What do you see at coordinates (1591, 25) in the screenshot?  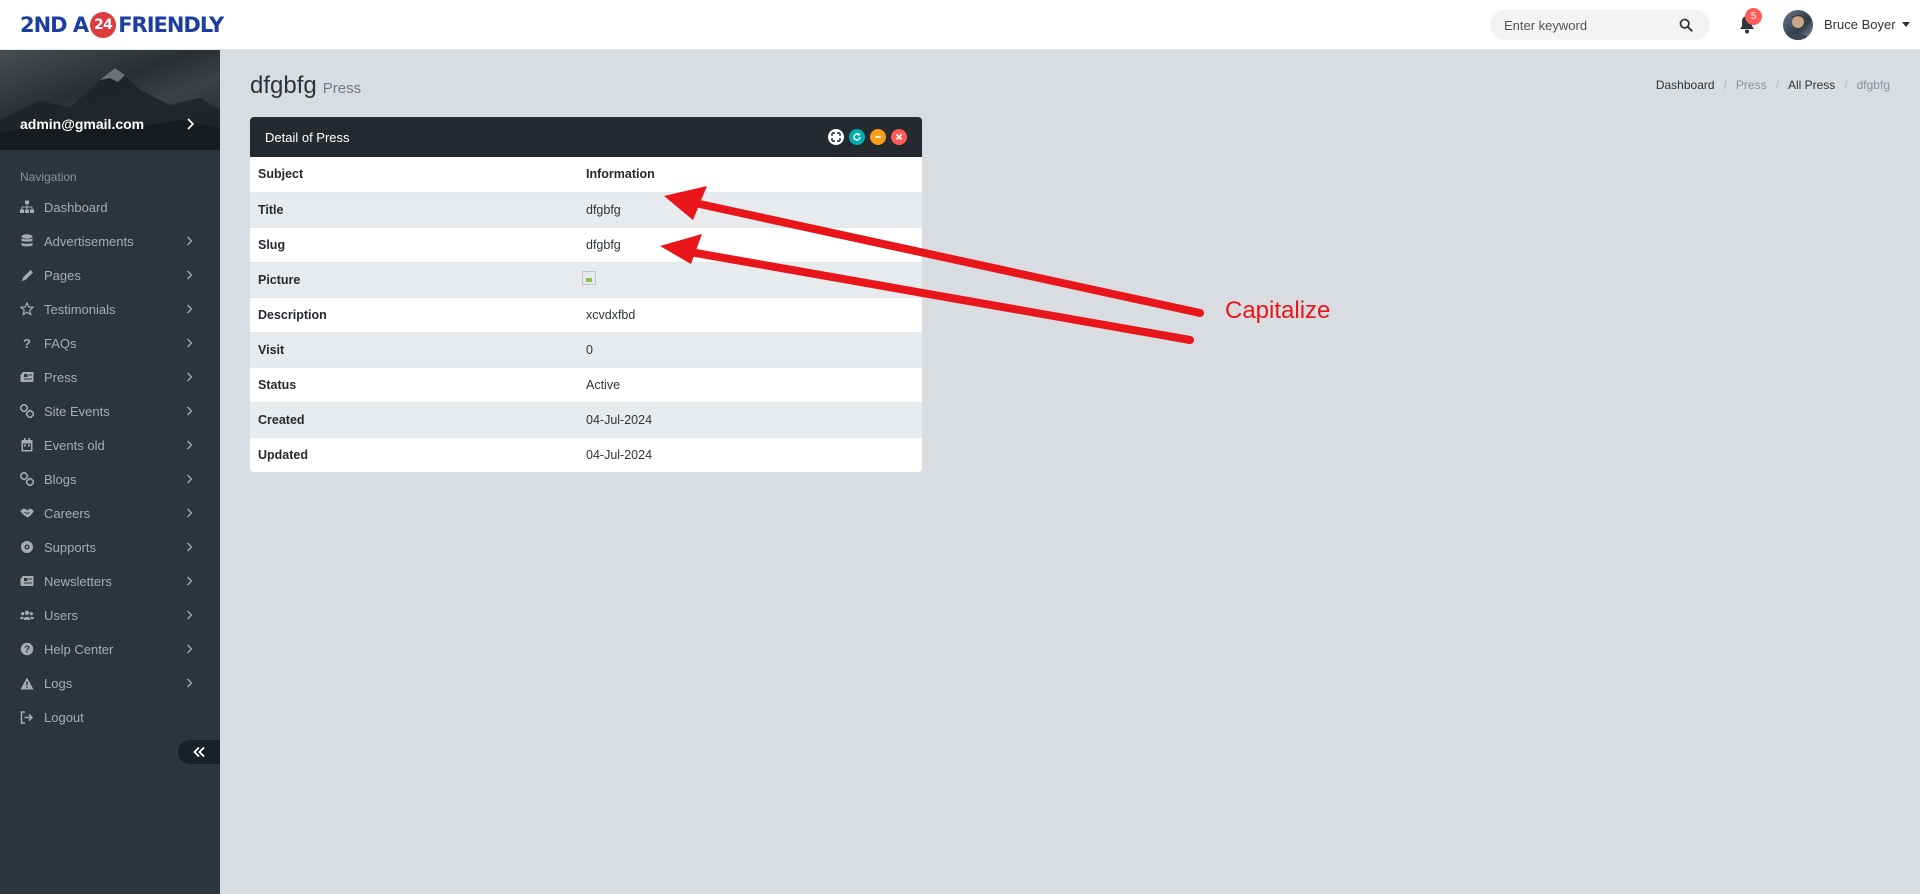 I see `search-input` at bounding box center [1591, 25].